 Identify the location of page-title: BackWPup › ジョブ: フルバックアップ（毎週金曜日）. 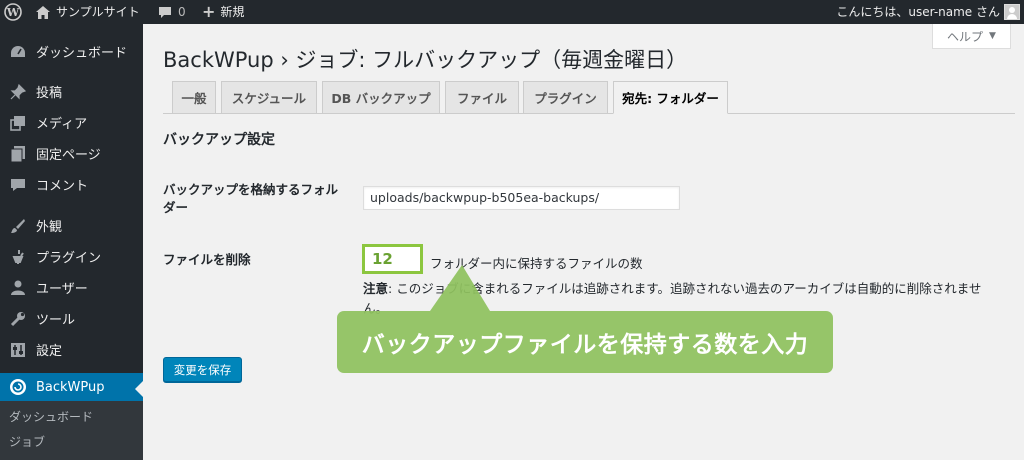
(425, 60).